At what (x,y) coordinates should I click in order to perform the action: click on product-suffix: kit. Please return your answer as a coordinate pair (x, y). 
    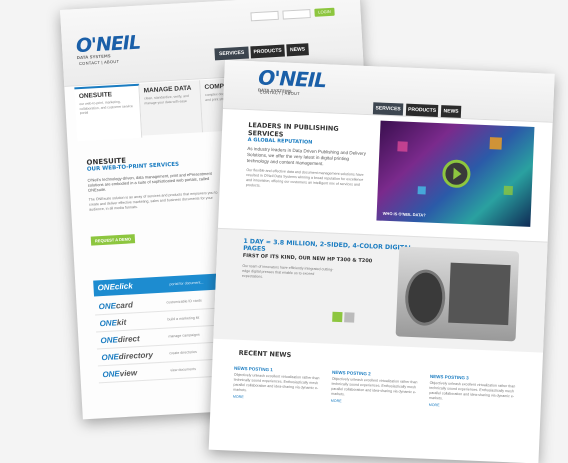
    Looking at the image, I should click on (121, 322).